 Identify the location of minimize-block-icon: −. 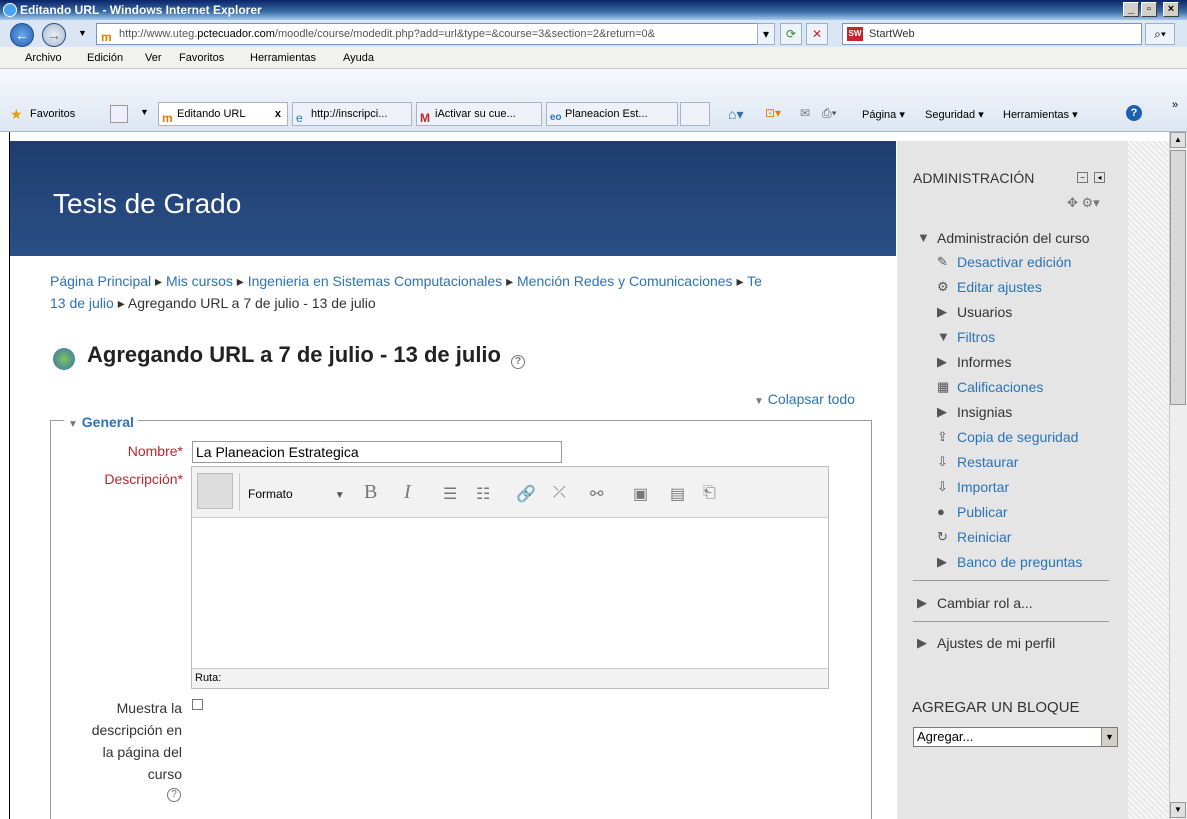
(1082, 177).